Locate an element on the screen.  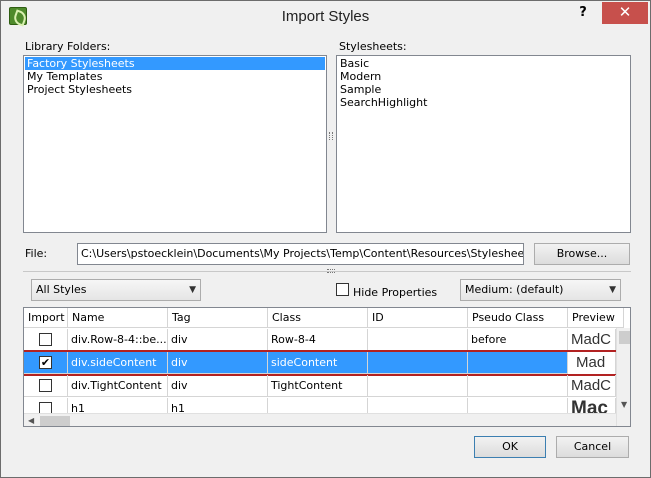
class-cell: sideContent is located at coordinates (318, 363).